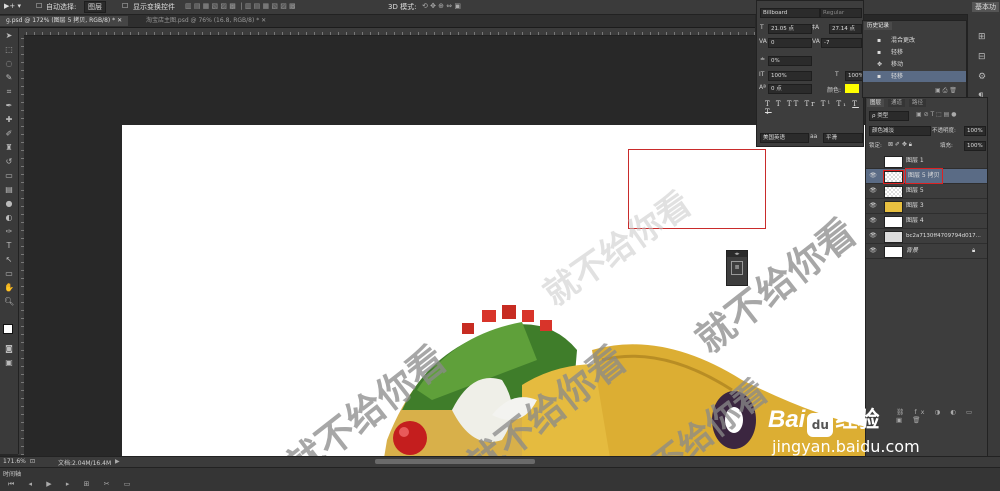 Image resolution: width=1000 pixels, height=491 pixels. What do you see at coordinates (9, 50) in the screenshot?
I see `marquee-tool-icon: ⬚` at bounding box center [9, 50].